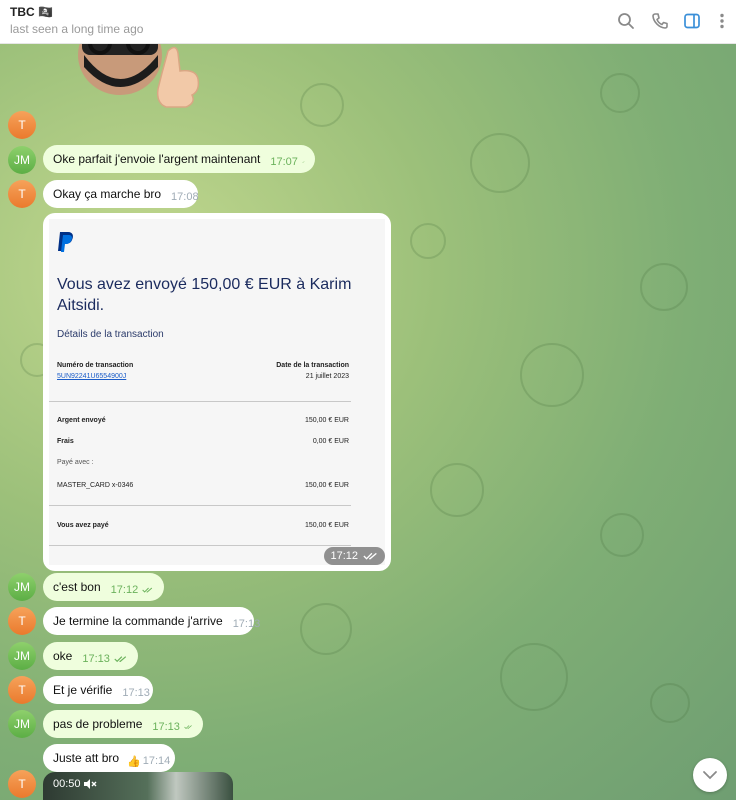  What do you see at coordinates (65, 441) in the screenshot?
I see `fees-label: Frais` at bounding box center [65, 441].